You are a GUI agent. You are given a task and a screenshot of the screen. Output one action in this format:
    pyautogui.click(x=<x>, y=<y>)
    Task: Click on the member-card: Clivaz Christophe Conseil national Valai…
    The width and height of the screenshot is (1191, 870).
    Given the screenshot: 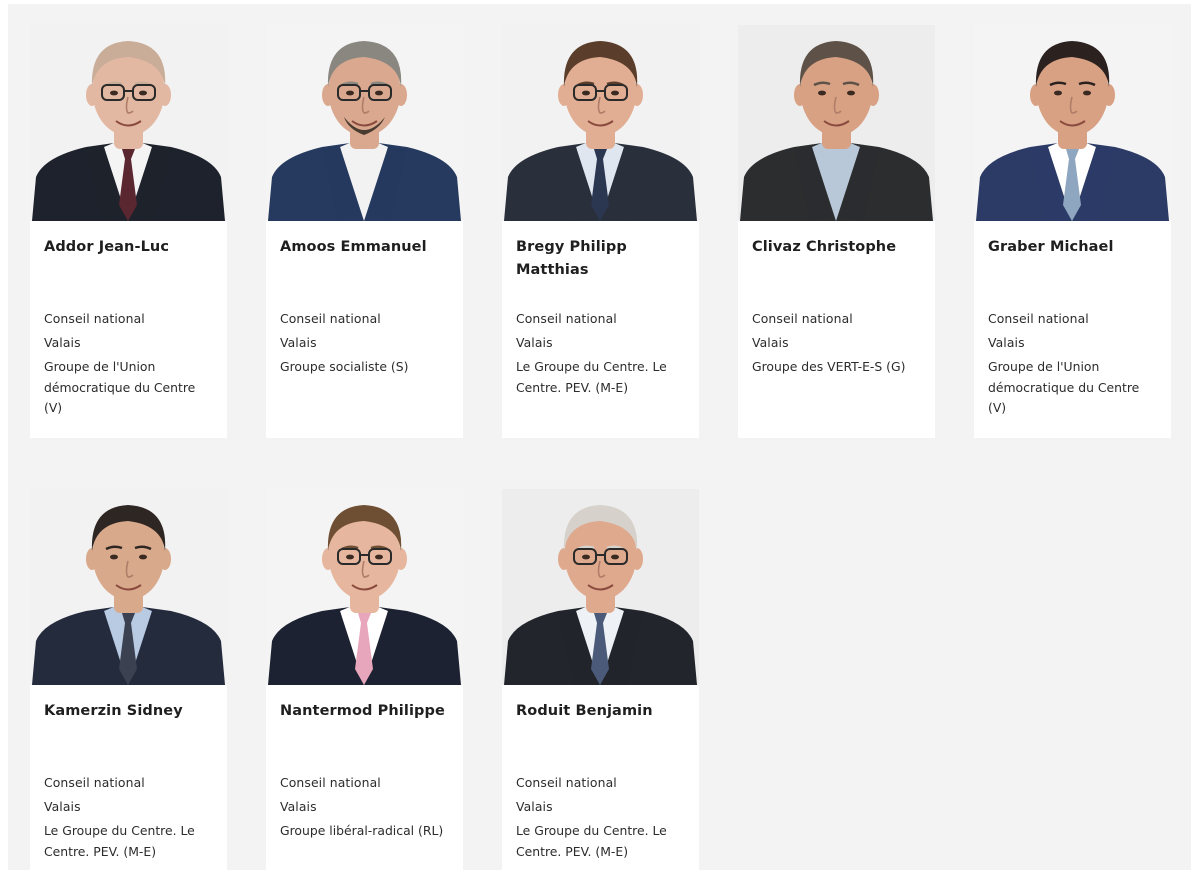 What is the action you would take?
    pyautogui.click(x=836, y=231)
    